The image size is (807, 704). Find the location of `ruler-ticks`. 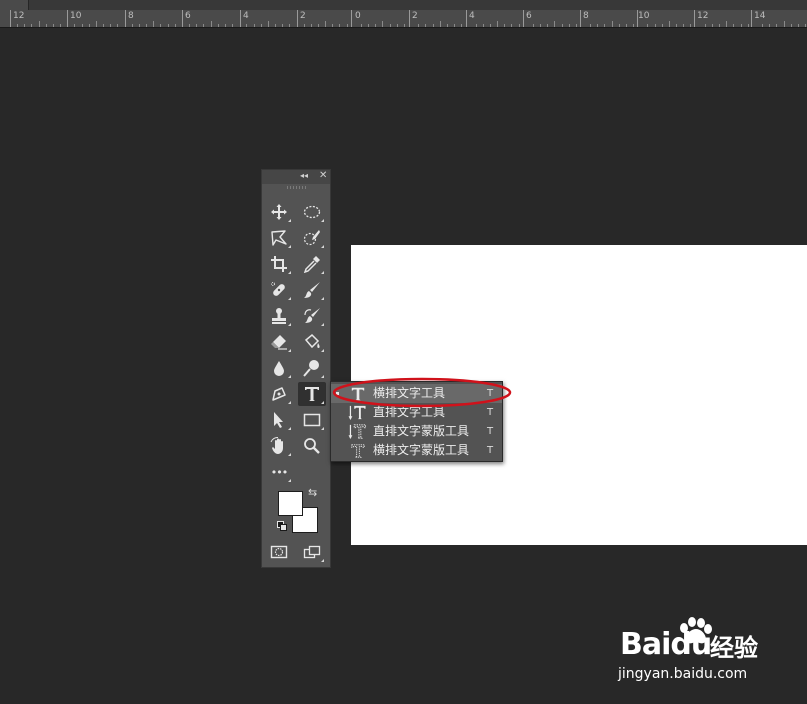

ruler-ticks is located at coordinates (408, 18).